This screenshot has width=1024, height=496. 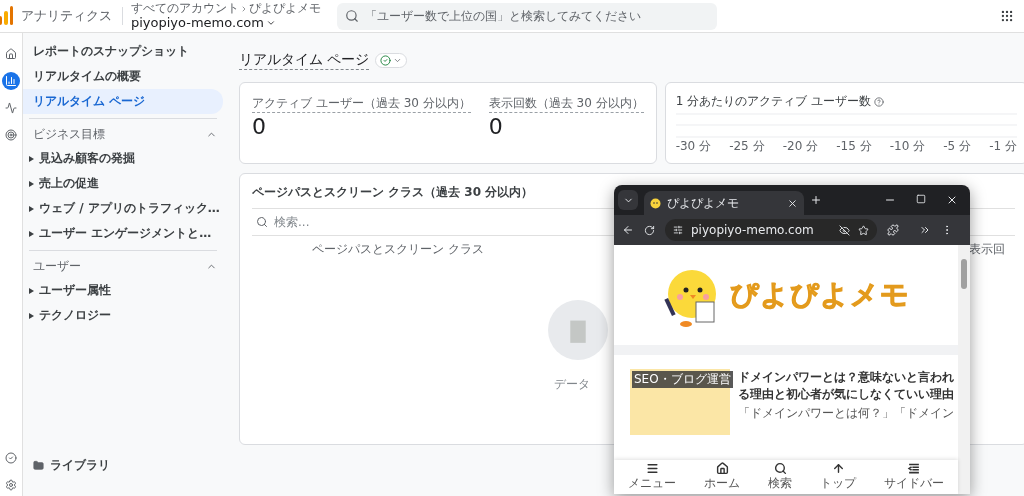 What do you see at coordinates (780, 477) in the screenshot?
I see `search-nav-button: 検索` at bounding box center [780, 477].